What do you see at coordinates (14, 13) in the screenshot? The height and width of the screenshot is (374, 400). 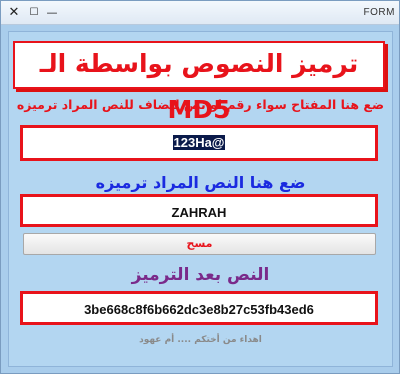 I see `close-icon: ✕` at bounding box center [14, 13].